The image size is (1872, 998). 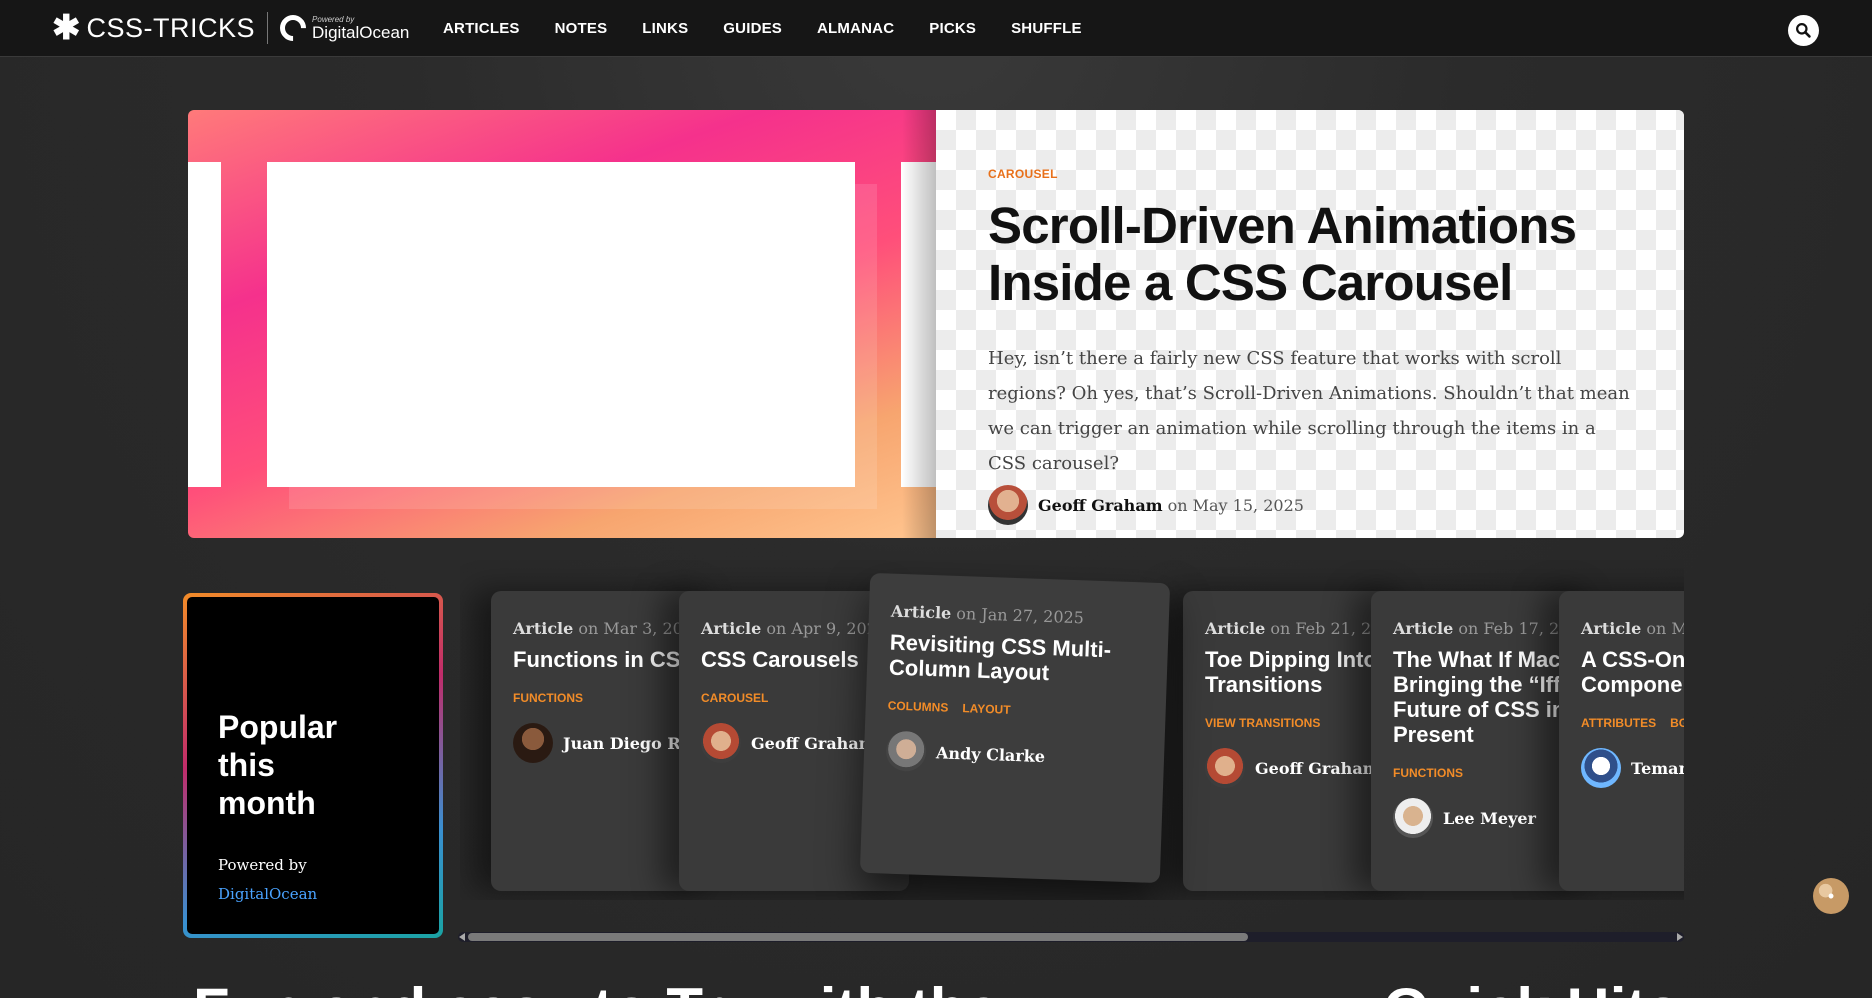 I want to click on cookie-settings-button: •, so click(x=1831, y=896).